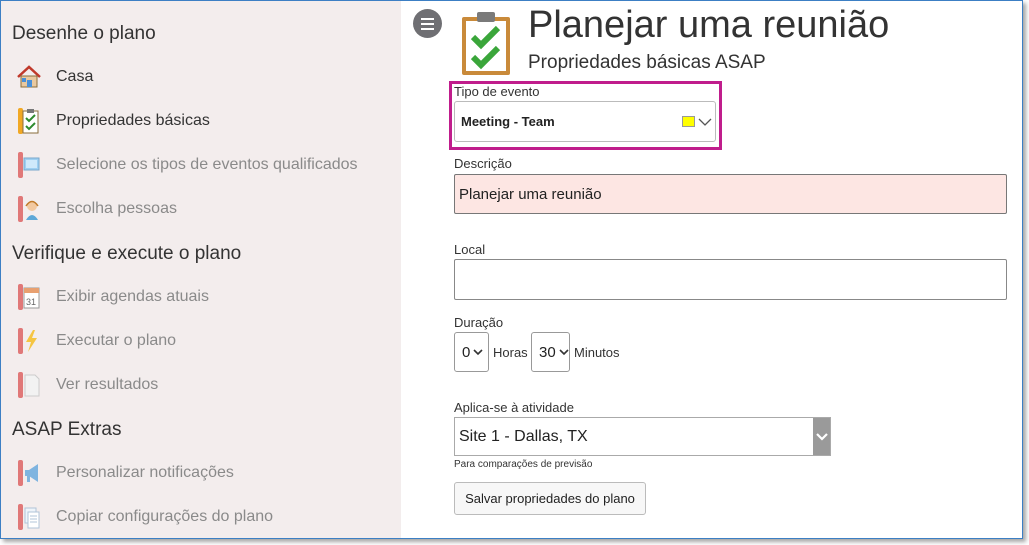  Describe the element at coordinates (127, 253) in the screenshot. I see `section-title-verify: Verifique e execute o plano` at that location.